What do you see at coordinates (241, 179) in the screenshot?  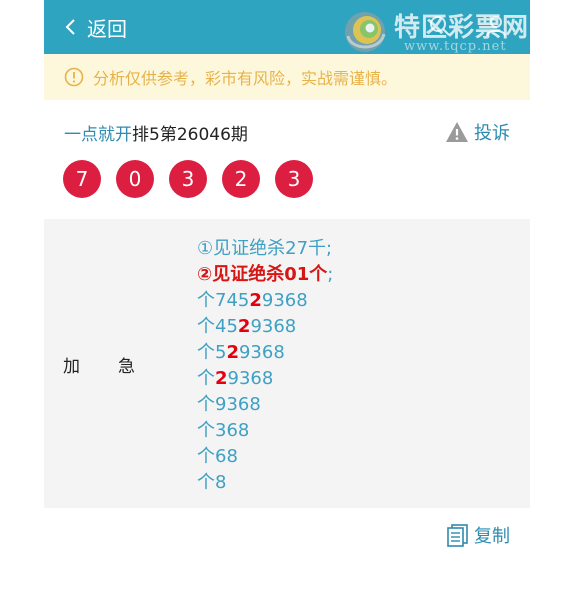 I see `result-ball: 2` at bounding box center [241, 179].